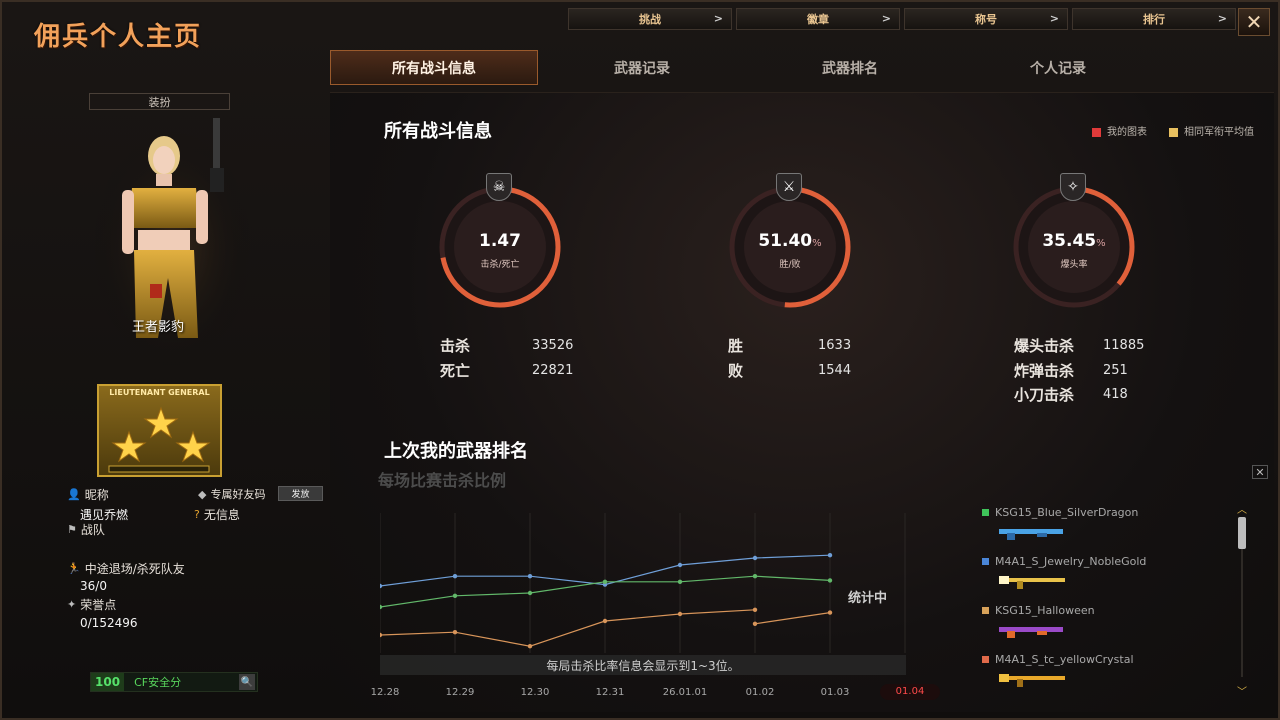  What do you see at coordinates (1101, 243) in the screenshot?
I see `gauge-unit: %` at bounding box center [1101, 243].